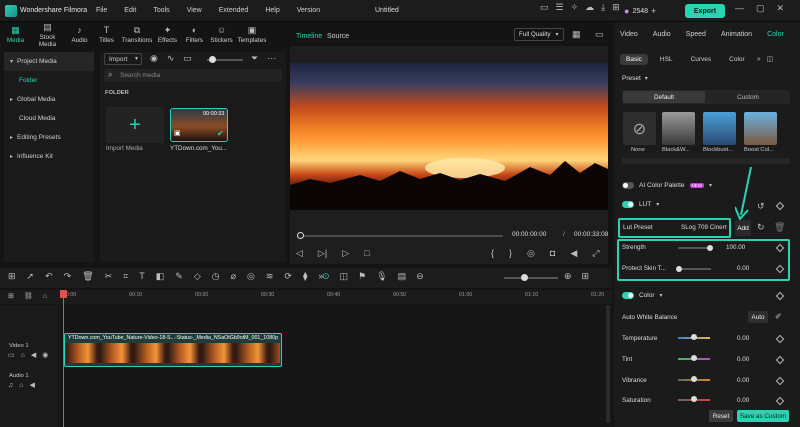 The image size is (800, 427). Describe the element at coordinates (252, 35) in the screenshot. I see `tab-templates: ▣ Templates` at that location.